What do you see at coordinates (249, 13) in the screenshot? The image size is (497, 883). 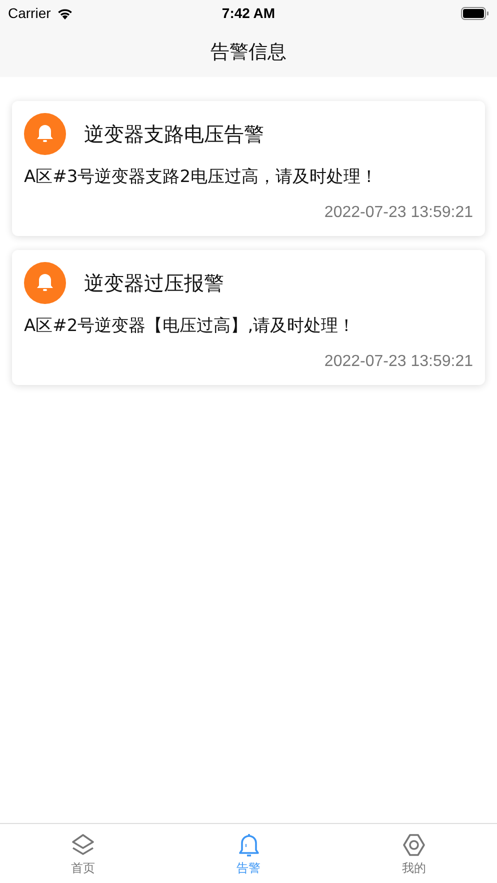 I see `status-time: 7:42 AM` at bounding box center [249, 13].